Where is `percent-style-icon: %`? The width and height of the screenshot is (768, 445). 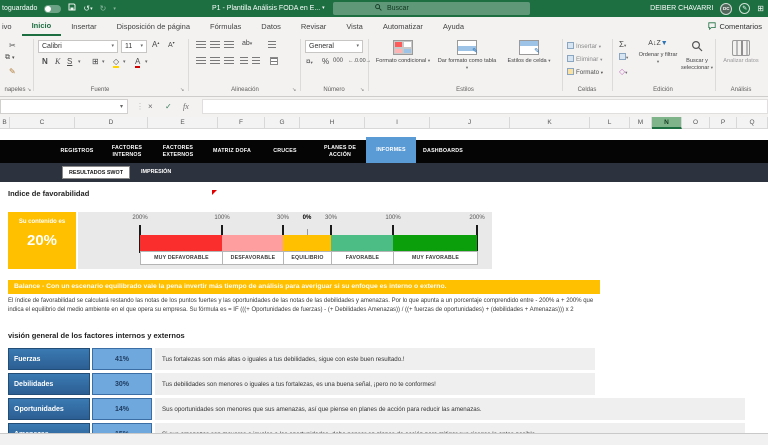 percent-style-icon: % is located at coordinates (325, 61).